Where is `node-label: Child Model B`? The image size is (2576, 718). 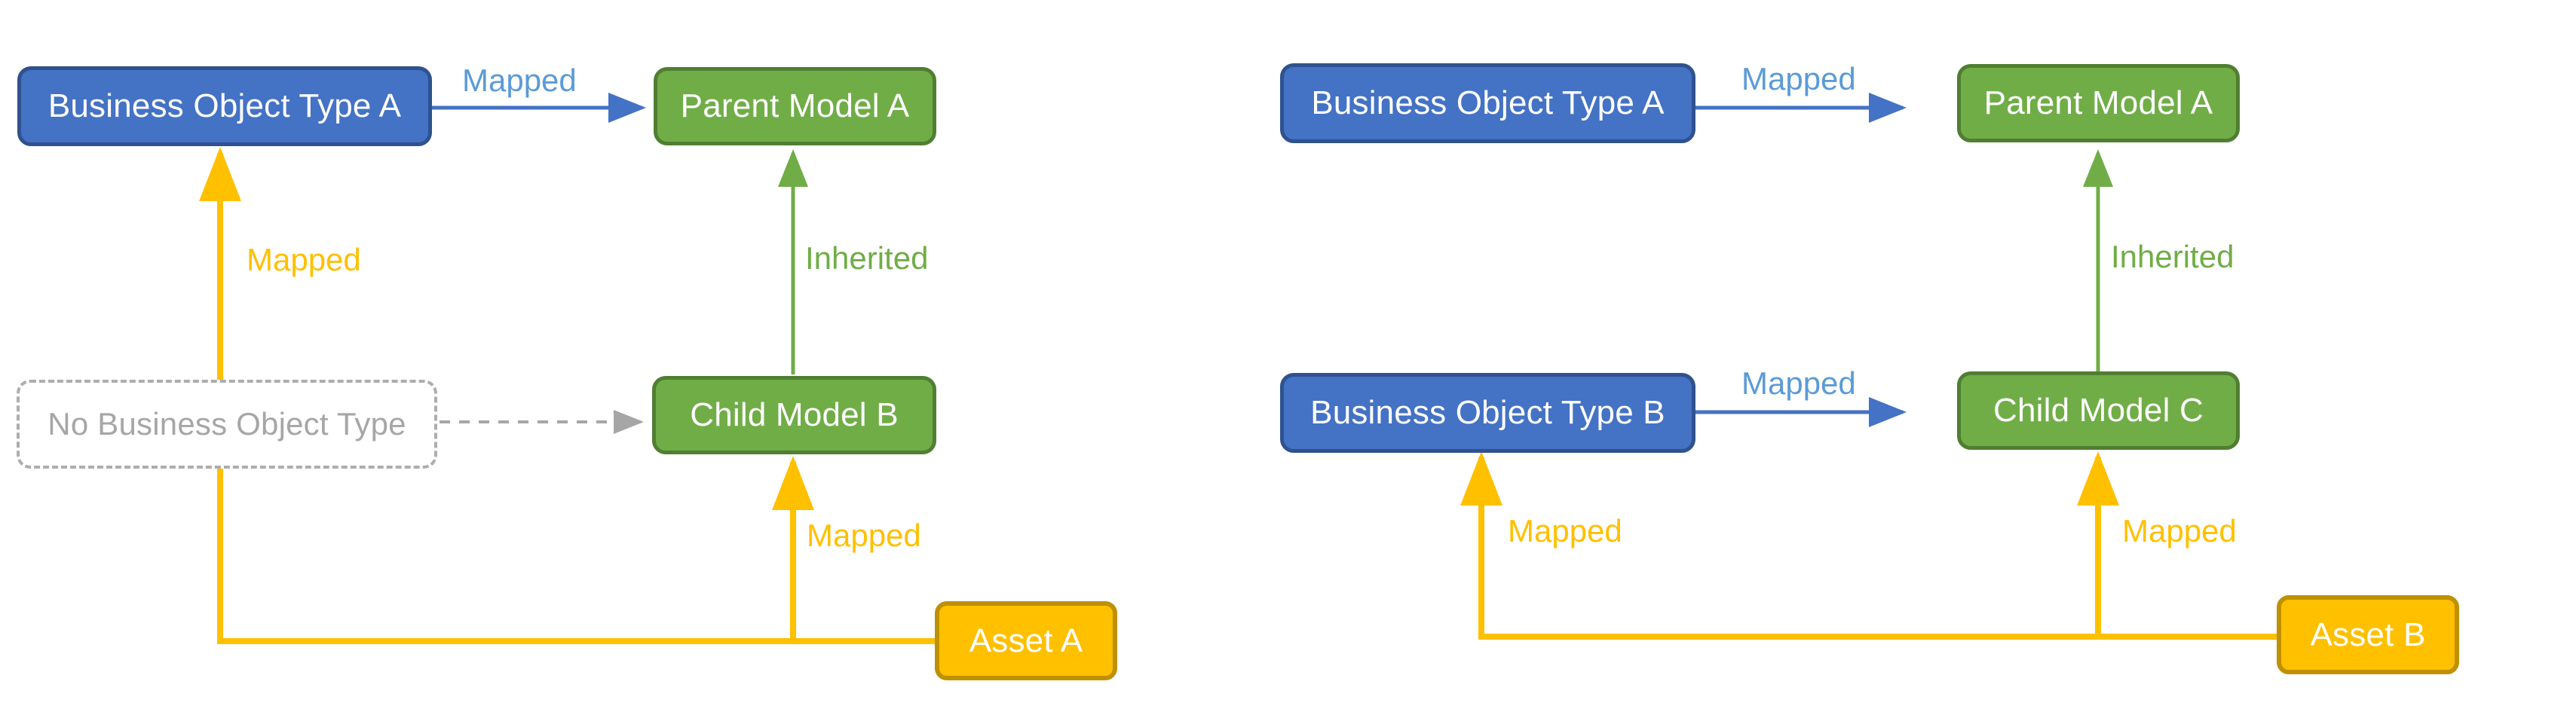 node-label: Child Model B is located at coordinates (794, 414).